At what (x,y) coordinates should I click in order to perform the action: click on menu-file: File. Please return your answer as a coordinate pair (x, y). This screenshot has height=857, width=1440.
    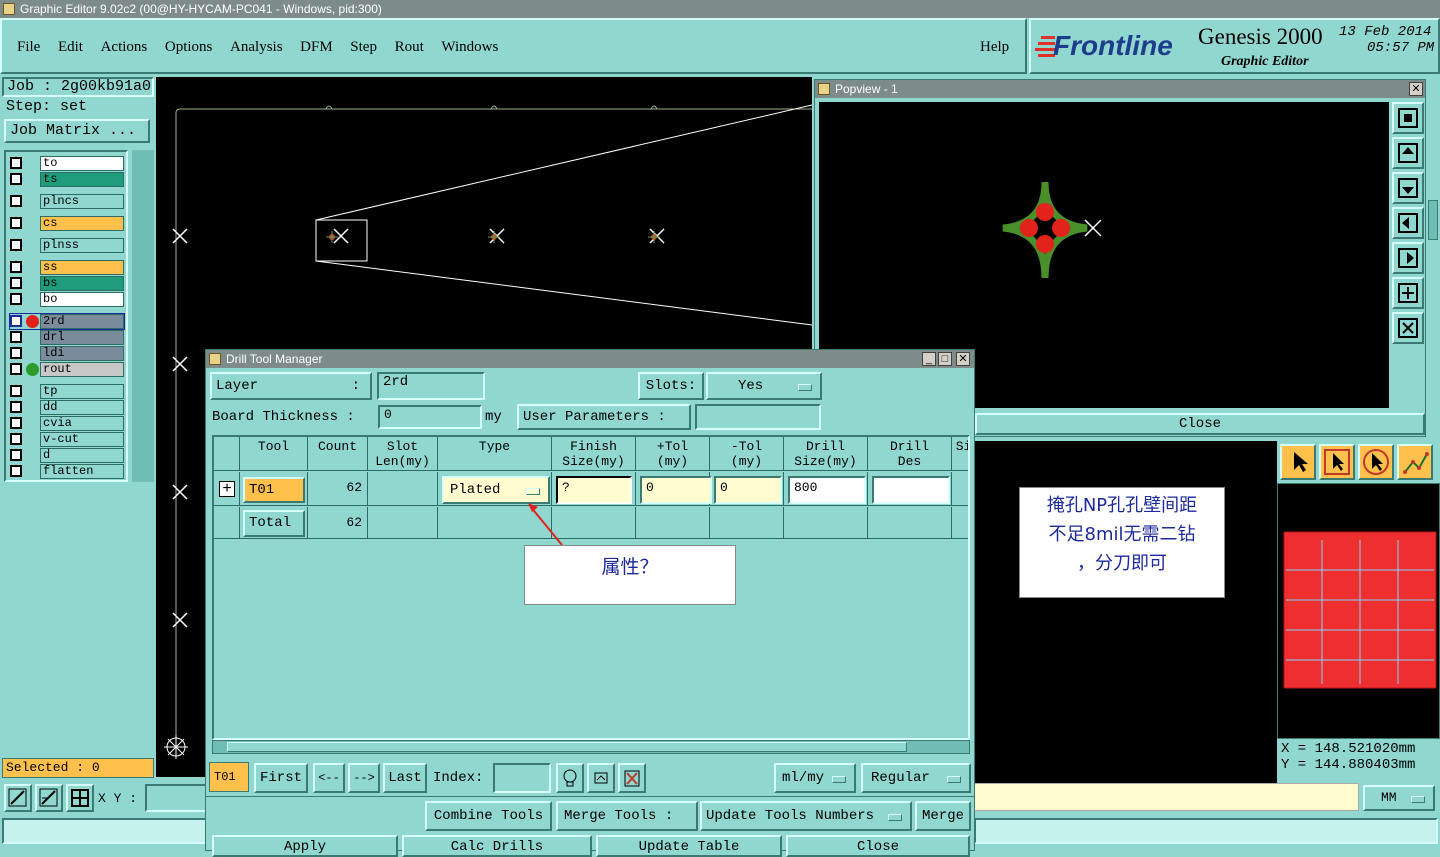
    Looking at the image, I should click on (28, 47).